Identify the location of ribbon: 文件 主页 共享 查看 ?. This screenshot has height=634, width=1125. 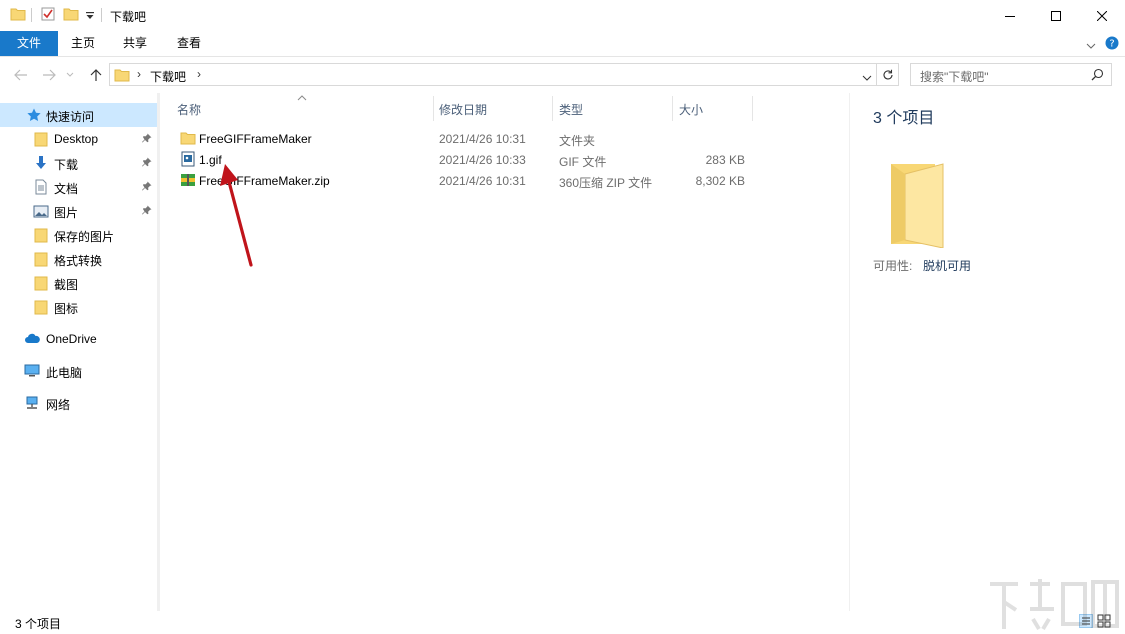
(562, 44).